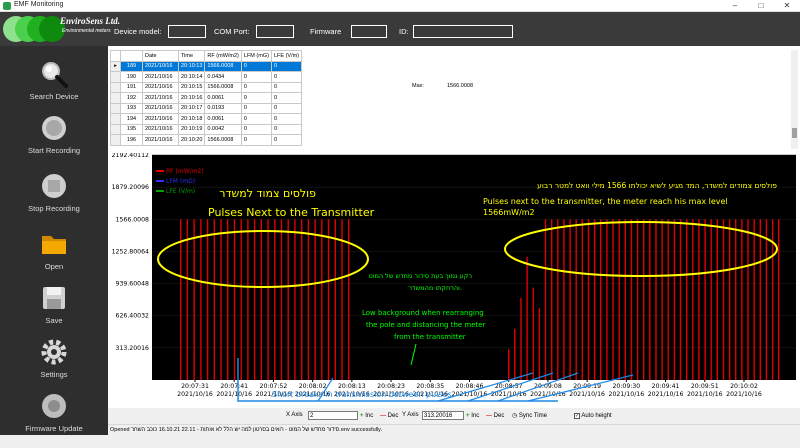 The height and width of the screenshot is (448, 800). Describe the element at coordinates (460, 86) in the screenshot. I see `max-value: 1566.0008` at that location.